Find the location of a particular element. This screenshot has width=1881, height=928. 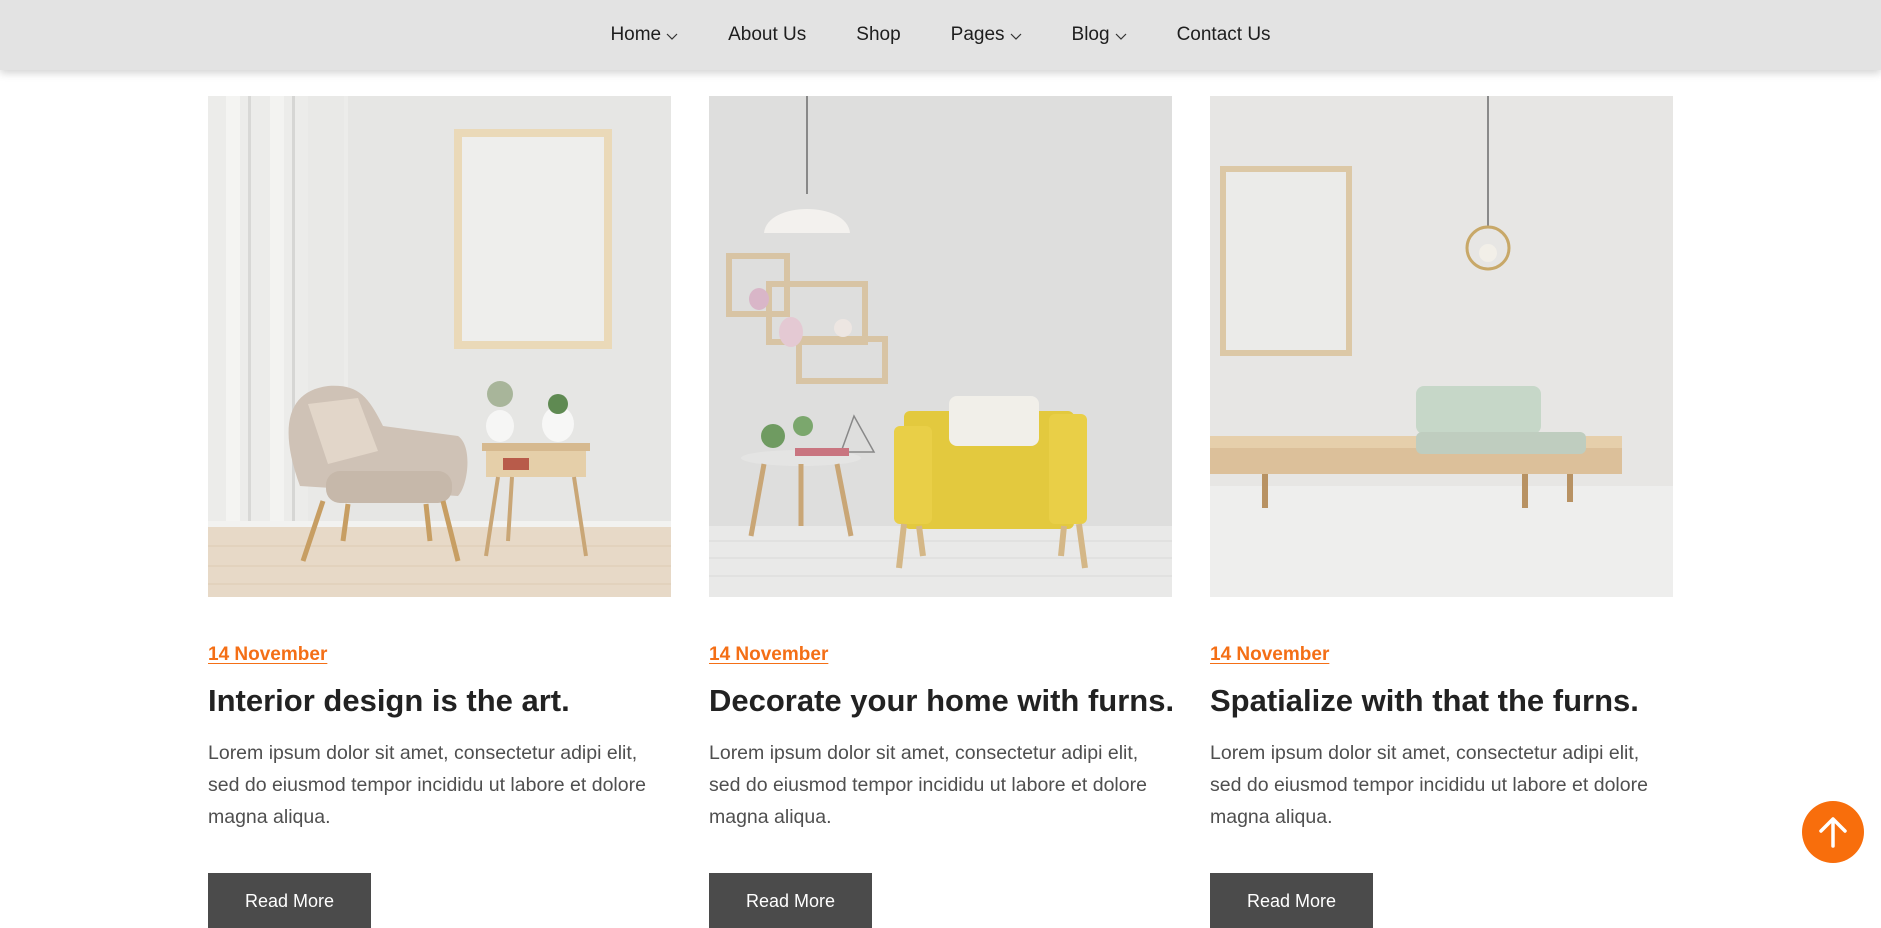

nav-item-blog: Blog is located at coordinates (1099, 35).